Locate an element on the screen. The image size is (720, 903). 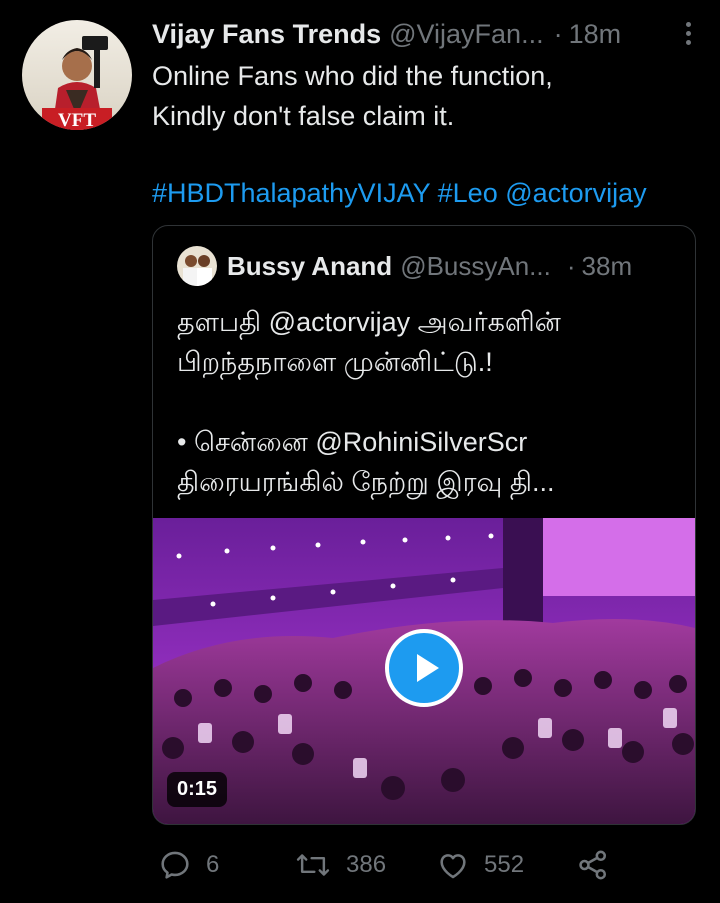
tweet-time: 18m is located at coordinates (595, 34).